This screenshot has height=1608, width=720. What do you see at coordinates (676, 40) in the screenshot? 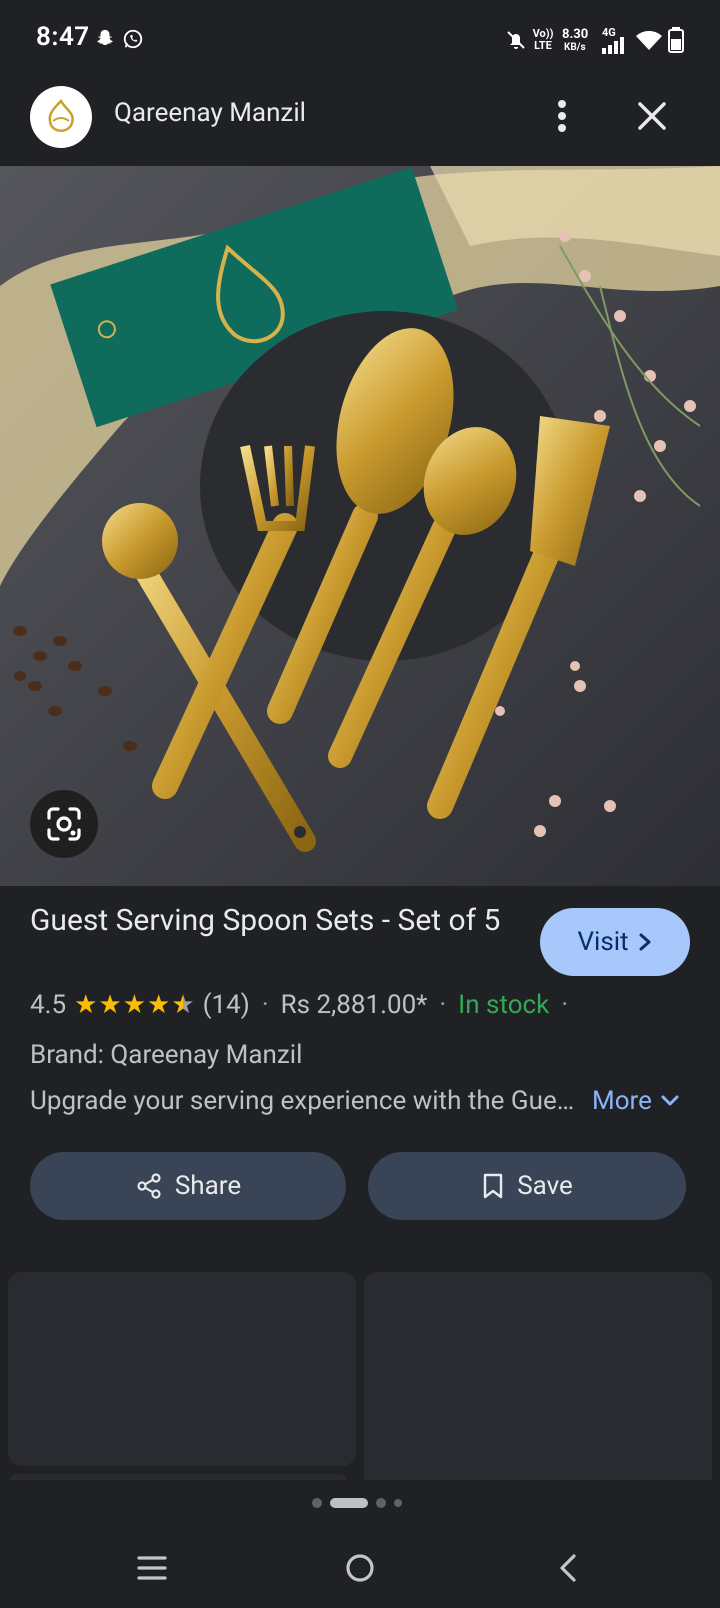
I see `battery-icon` at bounding box center [676, 40].